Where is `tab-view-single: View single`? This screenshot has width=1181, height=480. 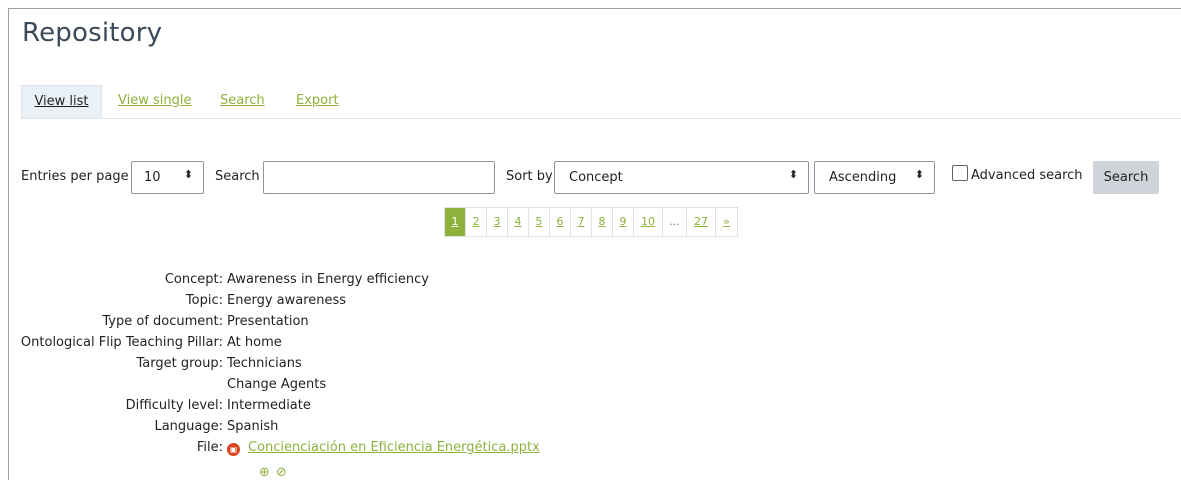 tab-view-single: View single is located at coordinates (154, 101).